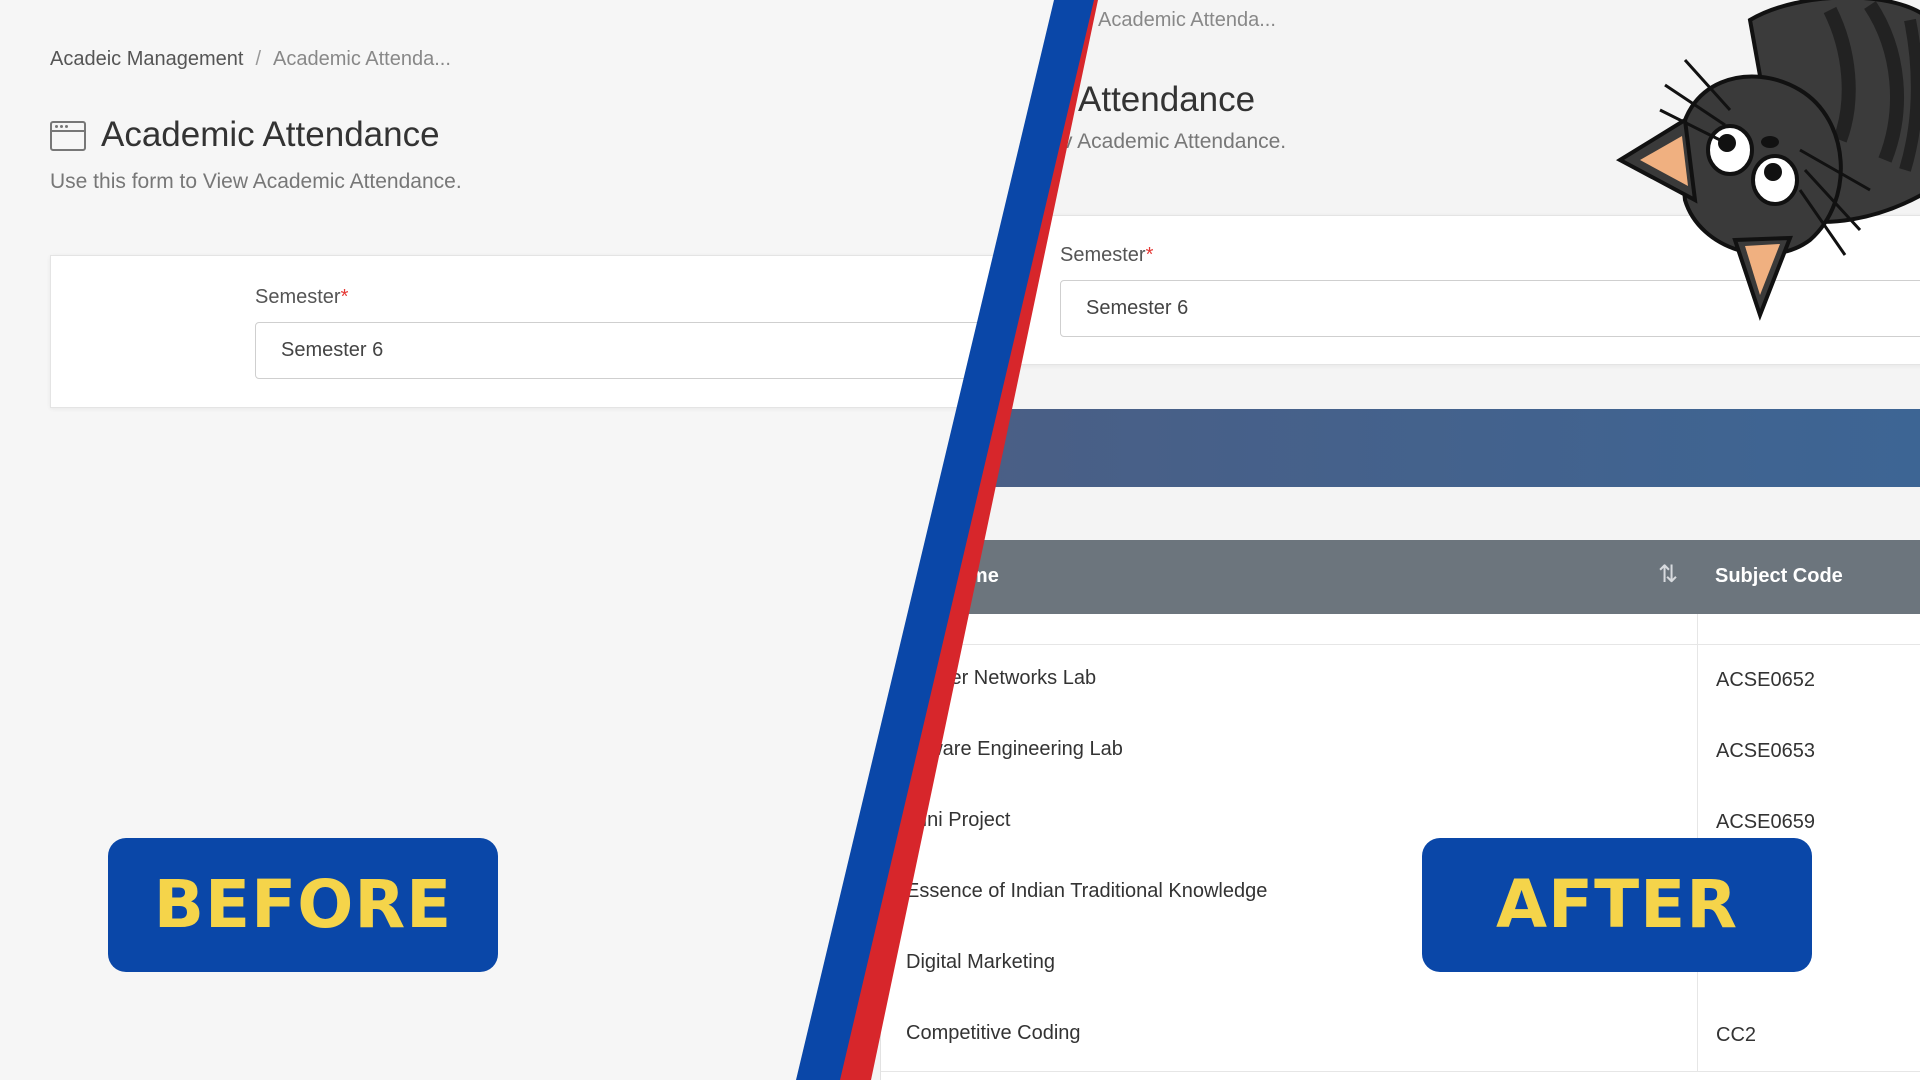 The image size is (1920, 1080). Describe the element at coordinates (980, 962) in the screenshot. I see `subject-name: Digital Marketing` at that location.